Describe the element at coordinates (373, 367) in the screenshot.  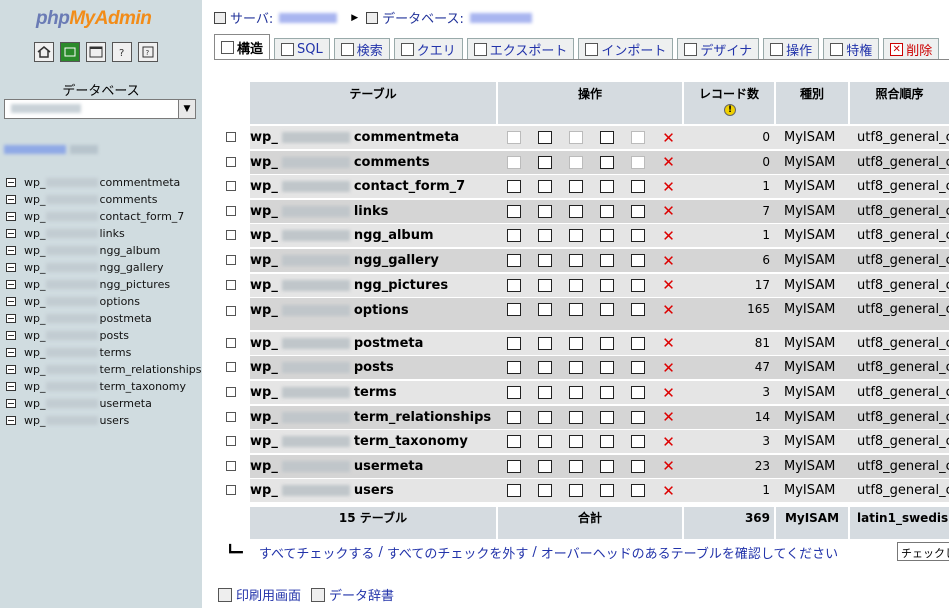
I see `row-table-name: wp_ posts` at that location.